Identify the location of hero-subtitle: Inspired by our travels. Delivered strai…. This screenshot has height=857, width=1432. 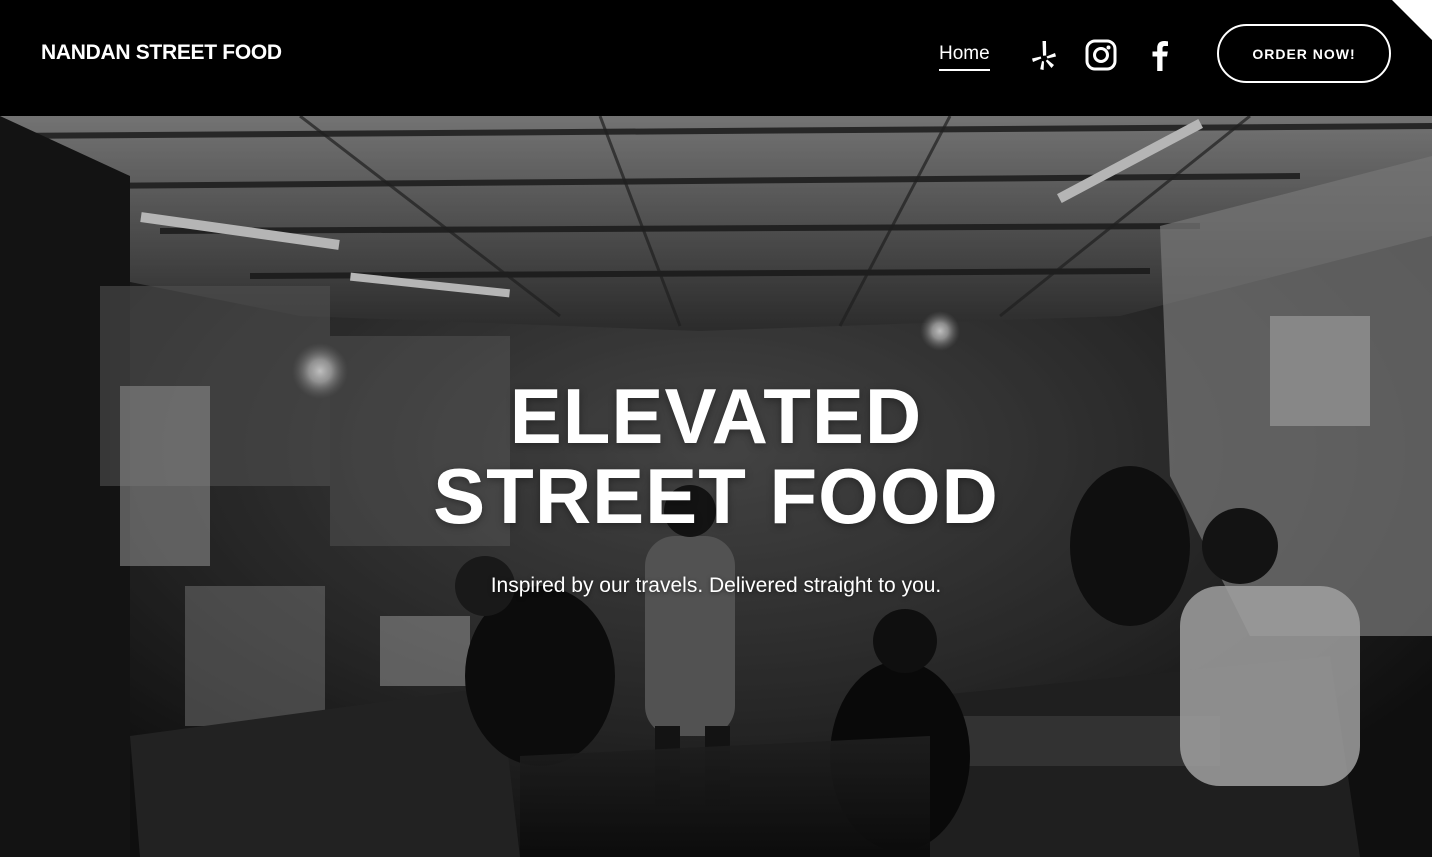
(716, 585).